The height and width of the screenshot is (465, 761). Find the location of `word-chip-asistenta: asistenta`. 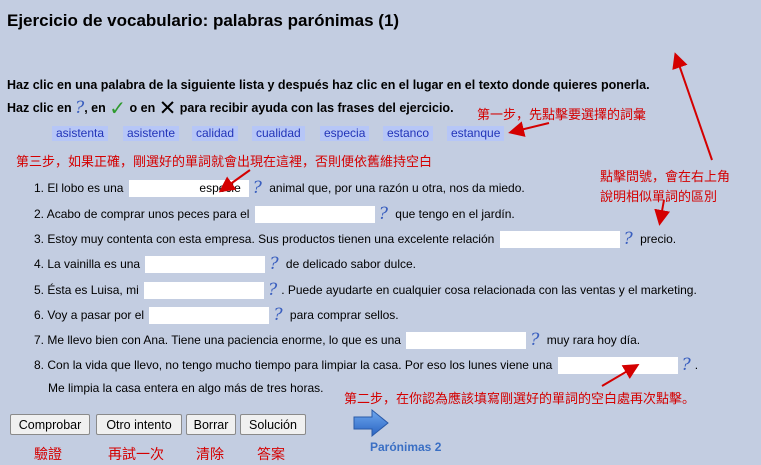

word-chip-asistenta: asistenta is located at coordinates (80, 133).